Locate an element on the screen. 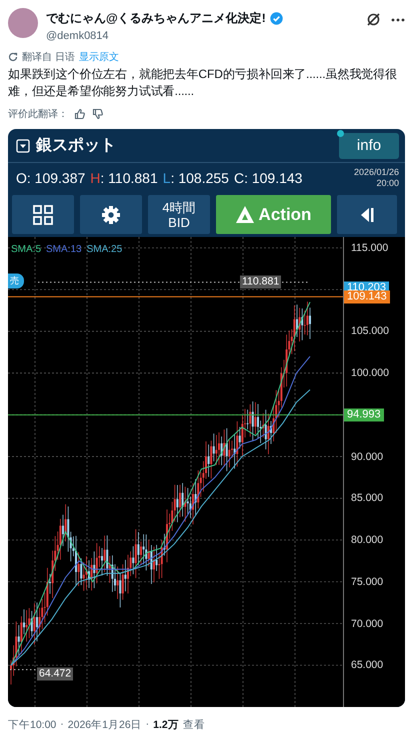  settings-icon is located at coordinates (111, 214).